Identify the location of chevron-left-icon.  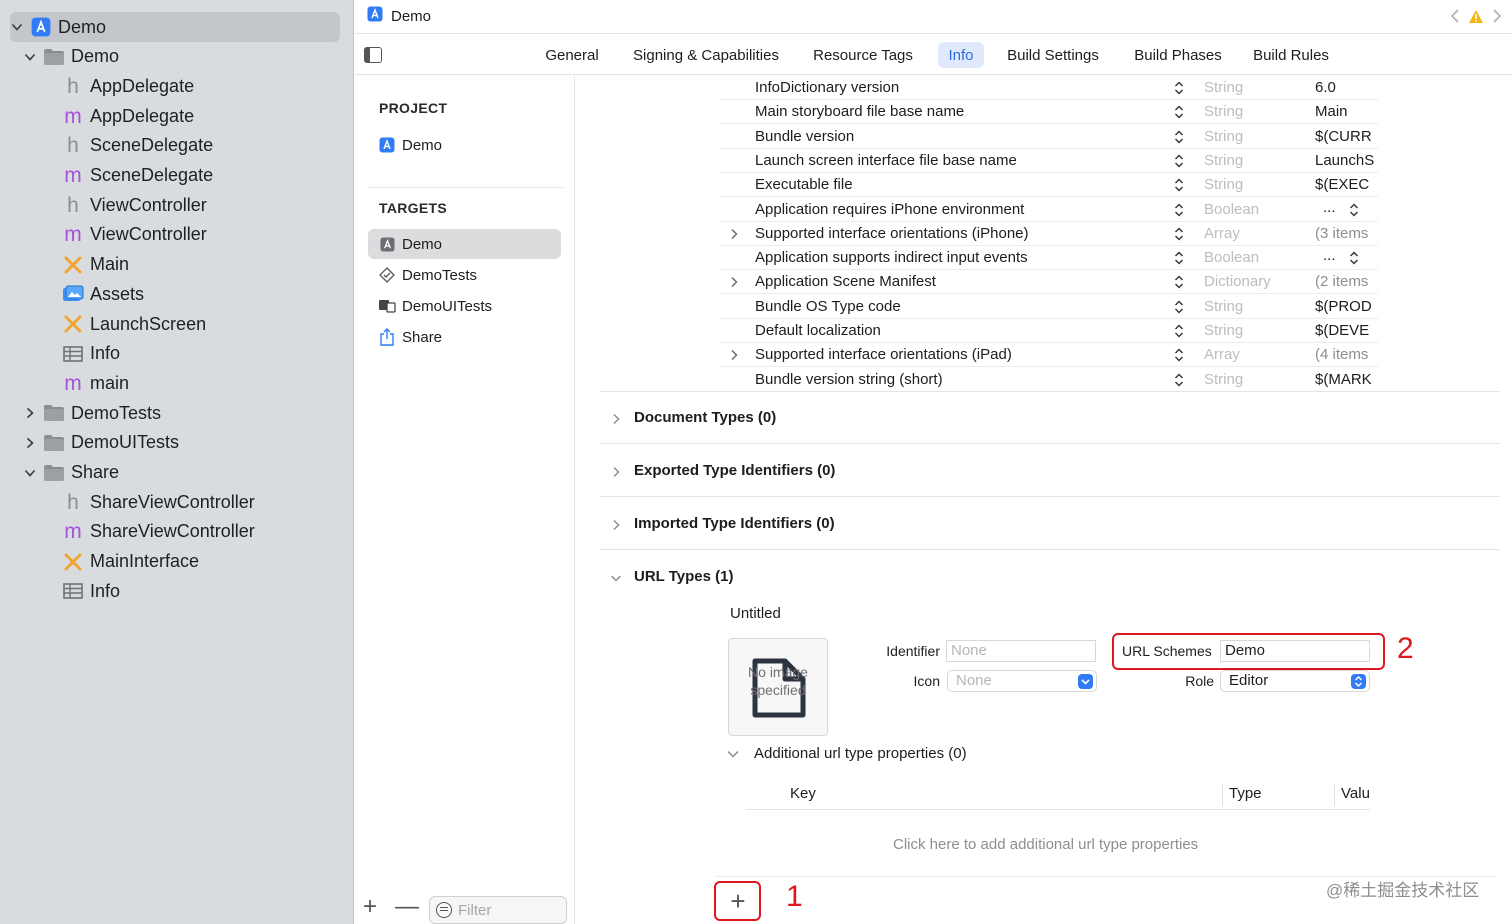
(1455, 18).